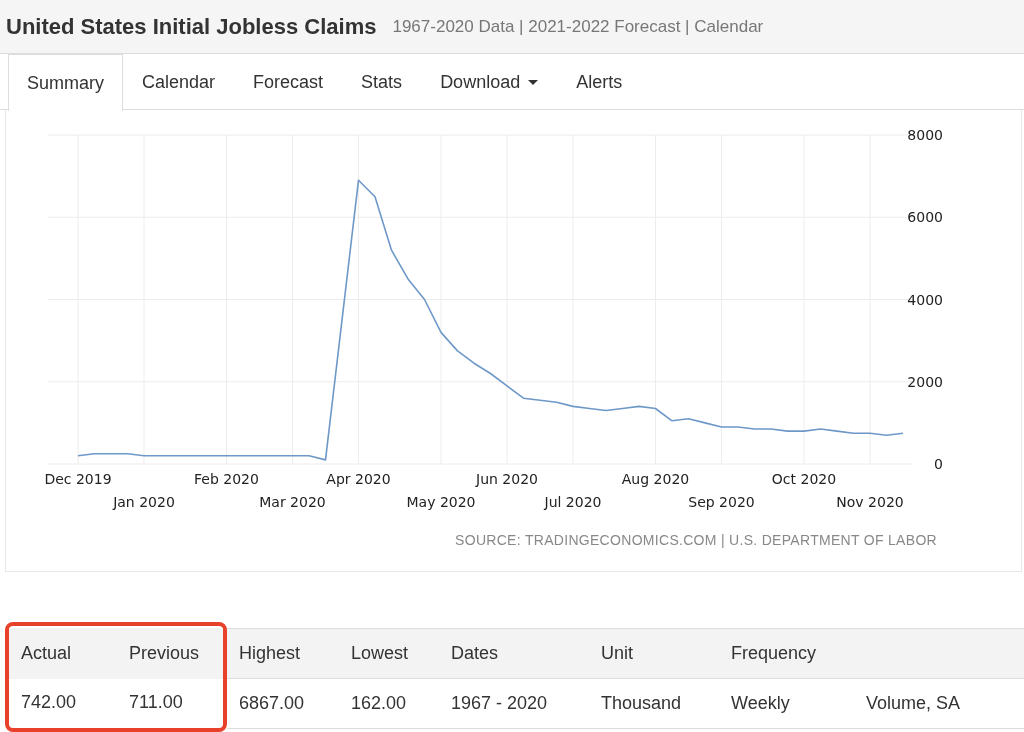 The image size is (1024, 732). What do you see at coordinates (804, 479) in the screenshot?
I see `x-axis-label: Oct 2020` at bounding box center [804, 479].